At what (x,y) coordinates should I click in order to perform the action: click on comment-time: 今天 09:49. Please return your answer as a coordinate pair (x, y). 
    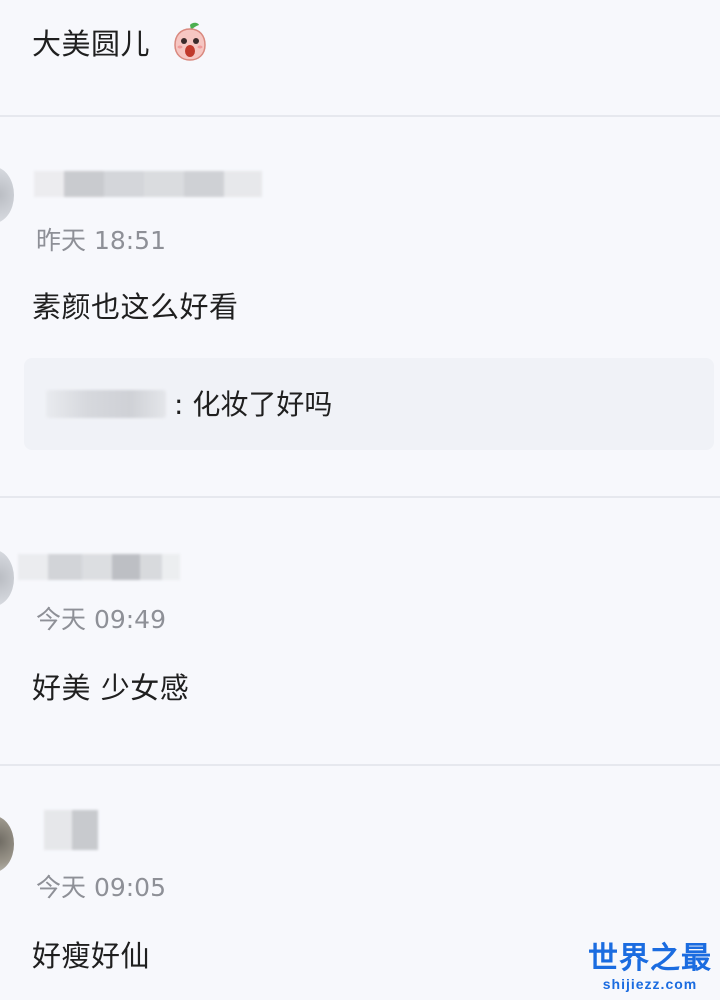
    Looking at the image, I should click on (101, 619).